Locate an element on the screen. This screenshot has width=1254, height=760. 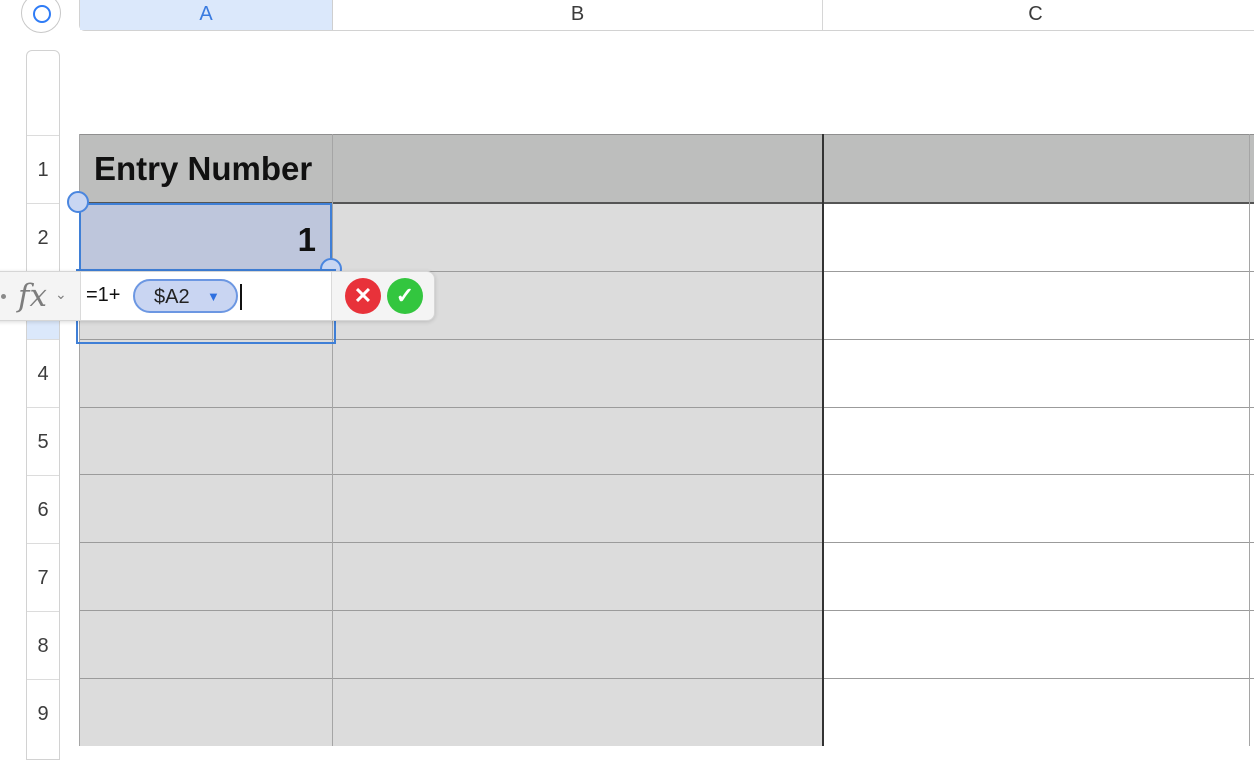
dropdown-arrow-icon: ▼ is located at coordinates (213, 296).